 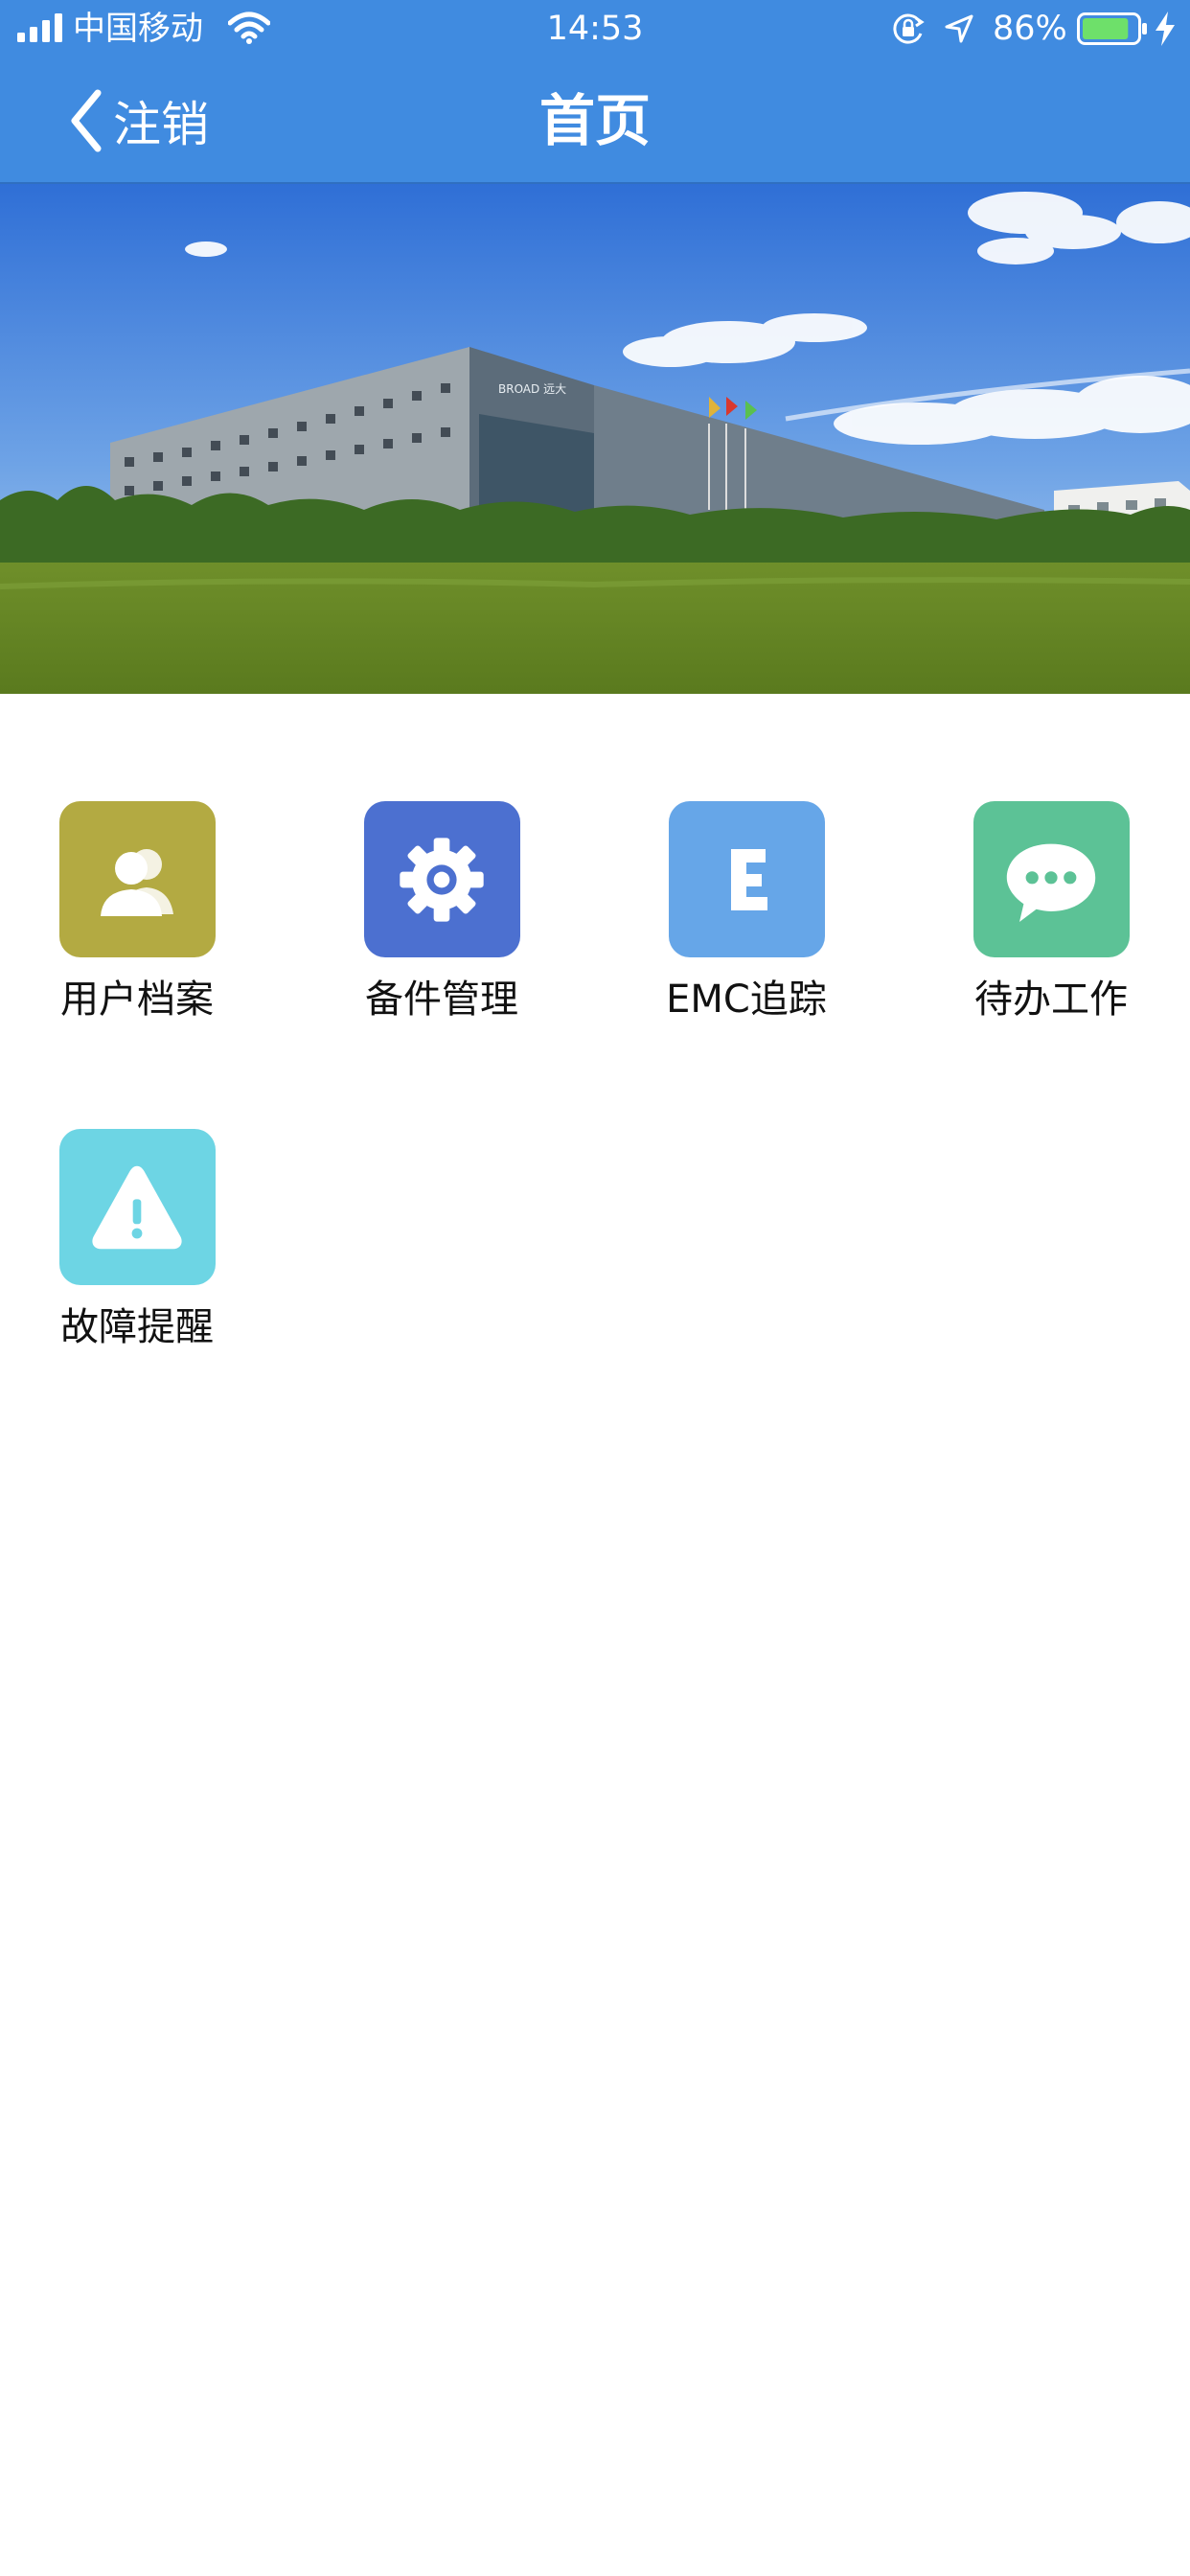 I want to click on menu-item-label: 用户档案, so click(x=137, y=1000).